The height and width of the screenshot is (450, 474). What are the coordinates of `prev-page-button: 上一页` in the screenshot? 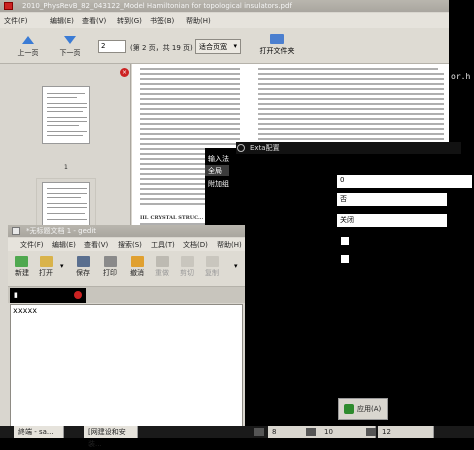 It's located at (28, 47).